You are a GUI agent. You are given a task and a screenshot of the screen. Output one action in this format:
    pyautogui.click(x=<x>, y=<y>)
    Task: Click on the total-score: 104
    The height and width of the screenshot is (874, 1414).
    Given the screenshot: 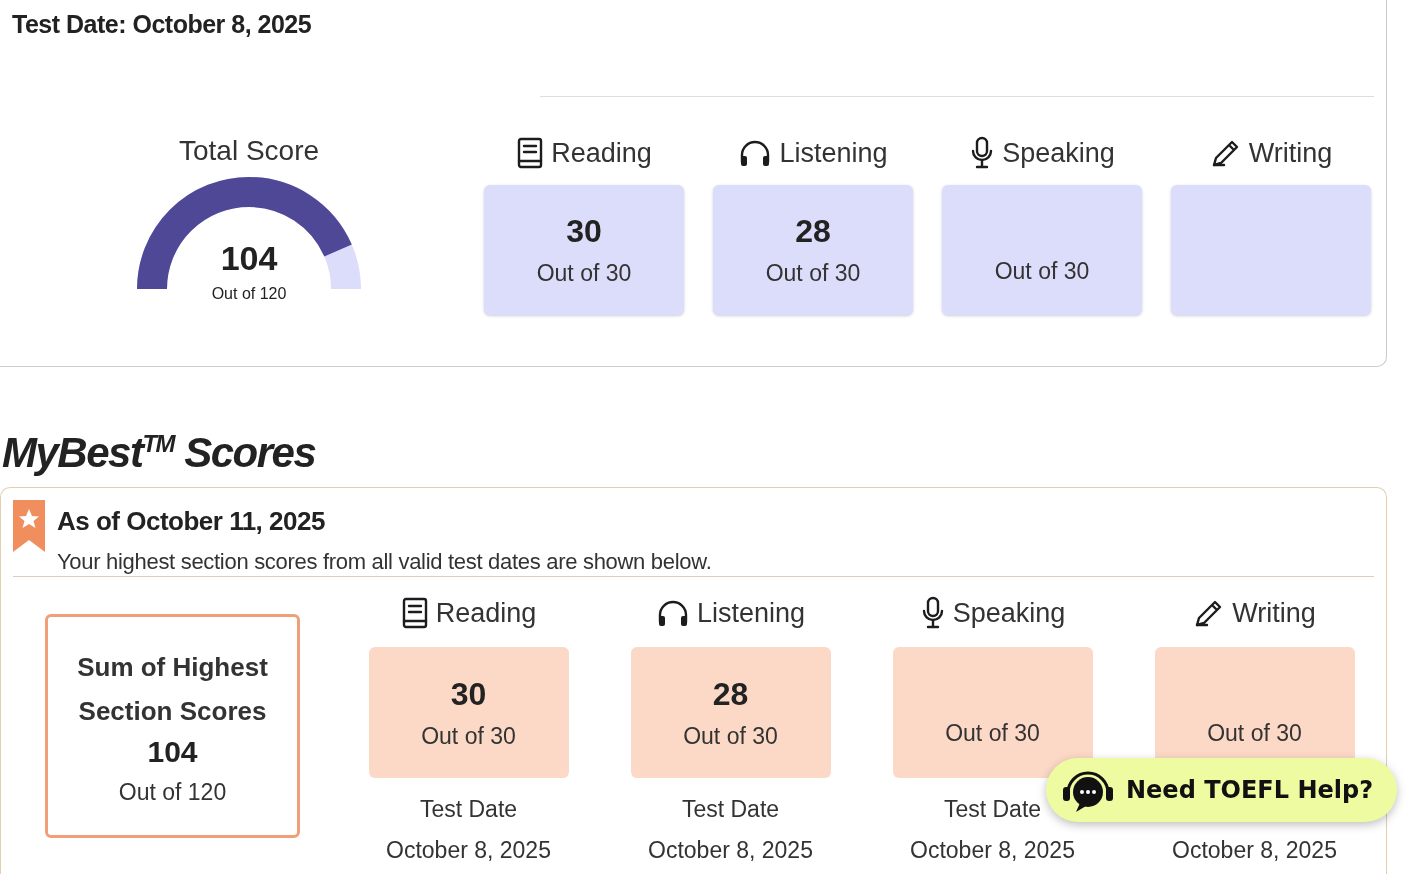 What is the action you would take?
    pyautogui.click(x=249, y=258)
    